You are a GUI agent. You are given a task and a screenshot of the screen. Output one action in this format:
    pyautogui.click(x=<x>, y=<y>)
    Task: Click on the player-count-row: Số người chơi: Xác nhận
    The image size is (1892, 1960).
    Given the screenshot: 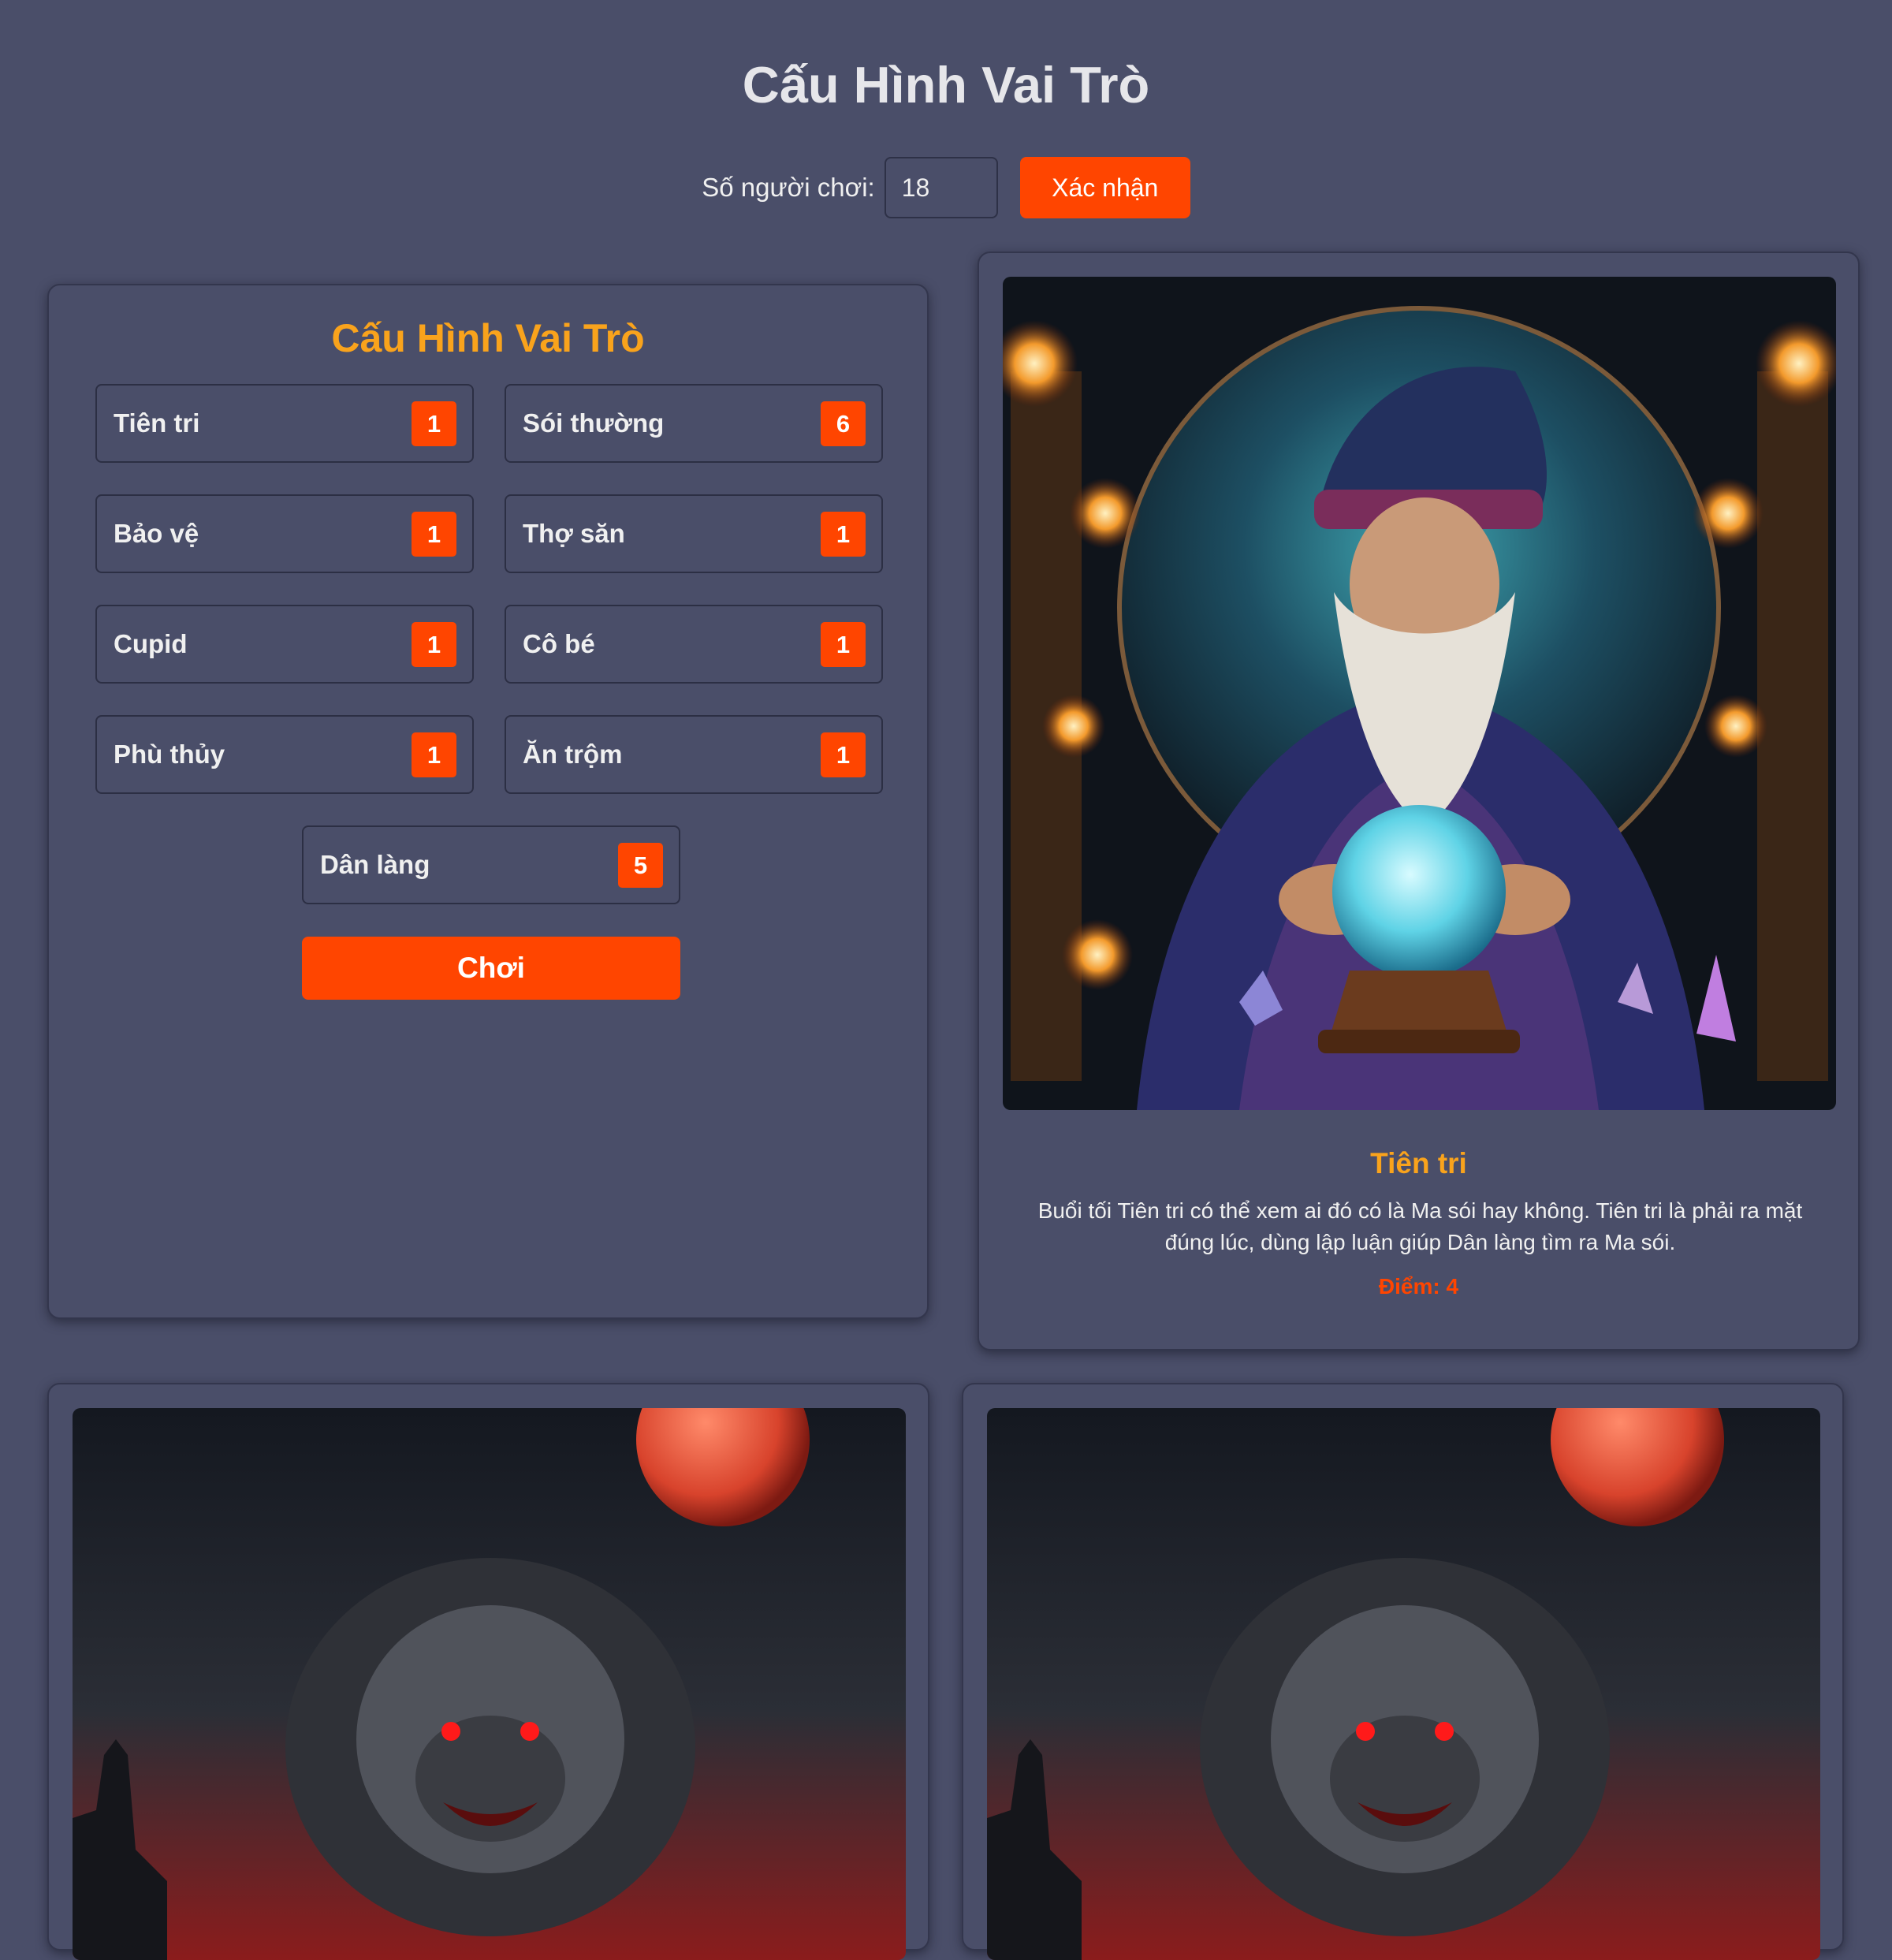 What is the action you would take?
    pyautogui.click(x=946, y=187)
    